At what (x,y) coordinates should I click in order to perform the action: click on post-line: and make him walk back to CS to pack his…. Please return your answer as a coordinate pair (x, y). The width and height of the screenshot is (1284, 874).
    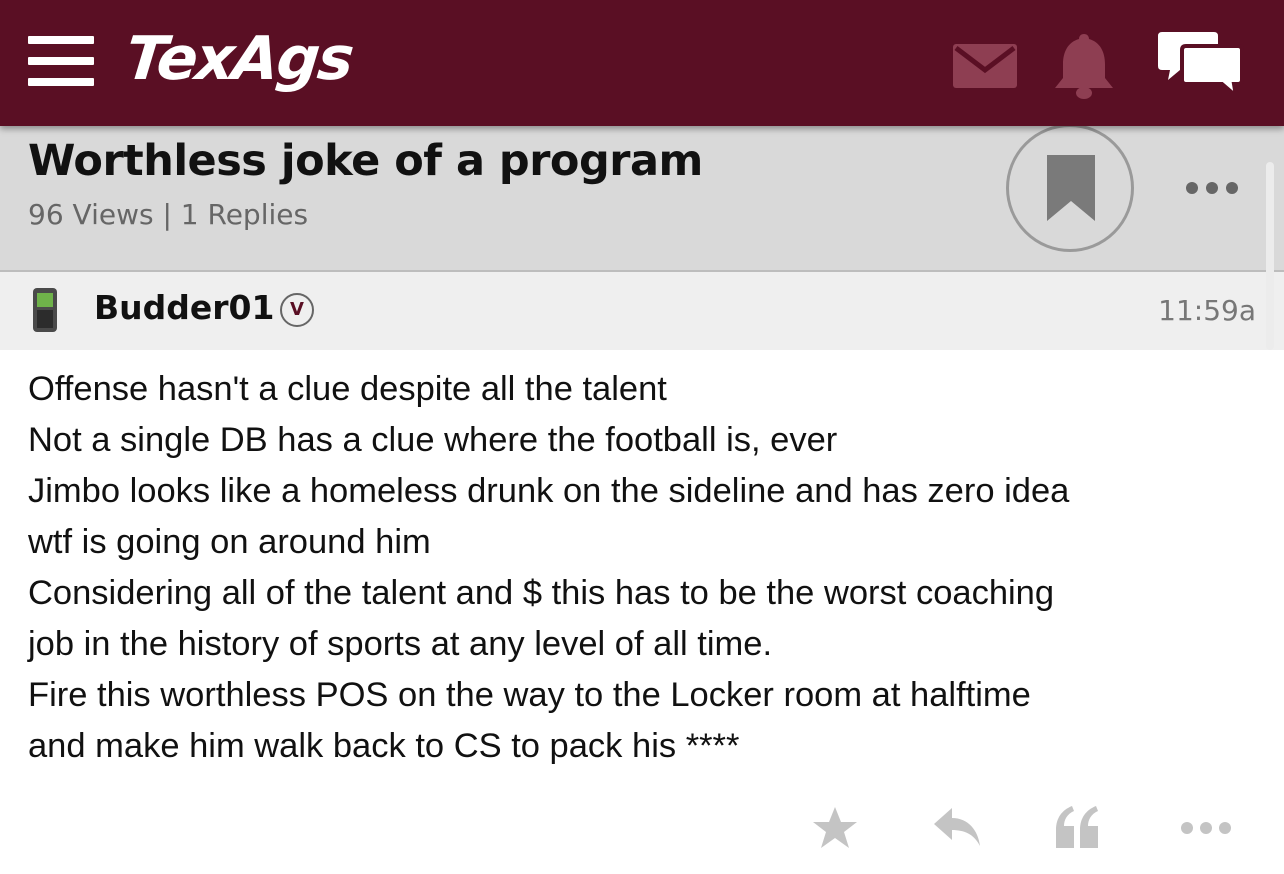
    Looking at the image, I should click on (384, 746).